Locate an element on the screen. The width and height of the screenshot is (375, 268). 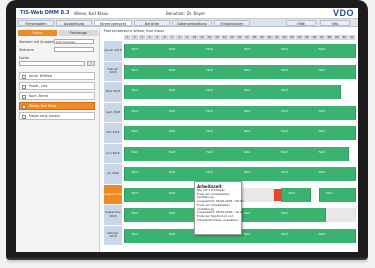
driver-list-item: Arndt, Wilfried is located at coordinates (57, 76).